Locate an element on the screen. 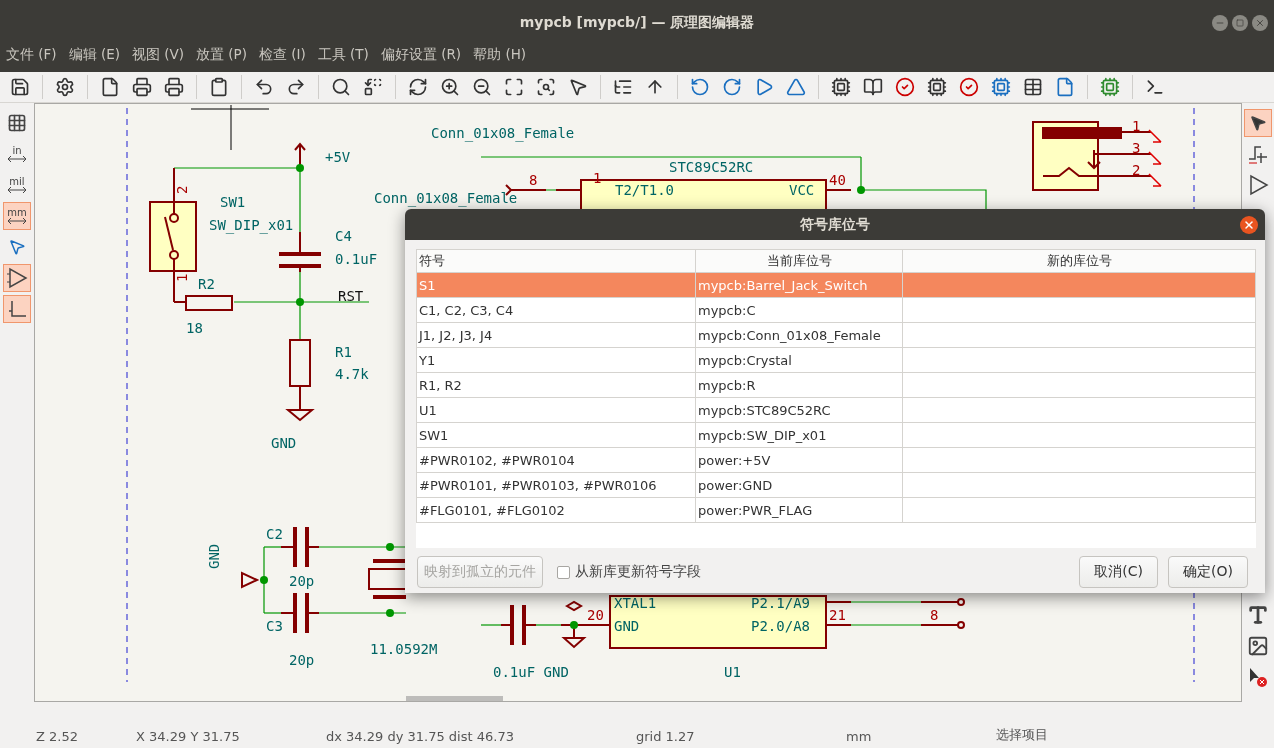  text-icon is located at coordinates (1258, 615).